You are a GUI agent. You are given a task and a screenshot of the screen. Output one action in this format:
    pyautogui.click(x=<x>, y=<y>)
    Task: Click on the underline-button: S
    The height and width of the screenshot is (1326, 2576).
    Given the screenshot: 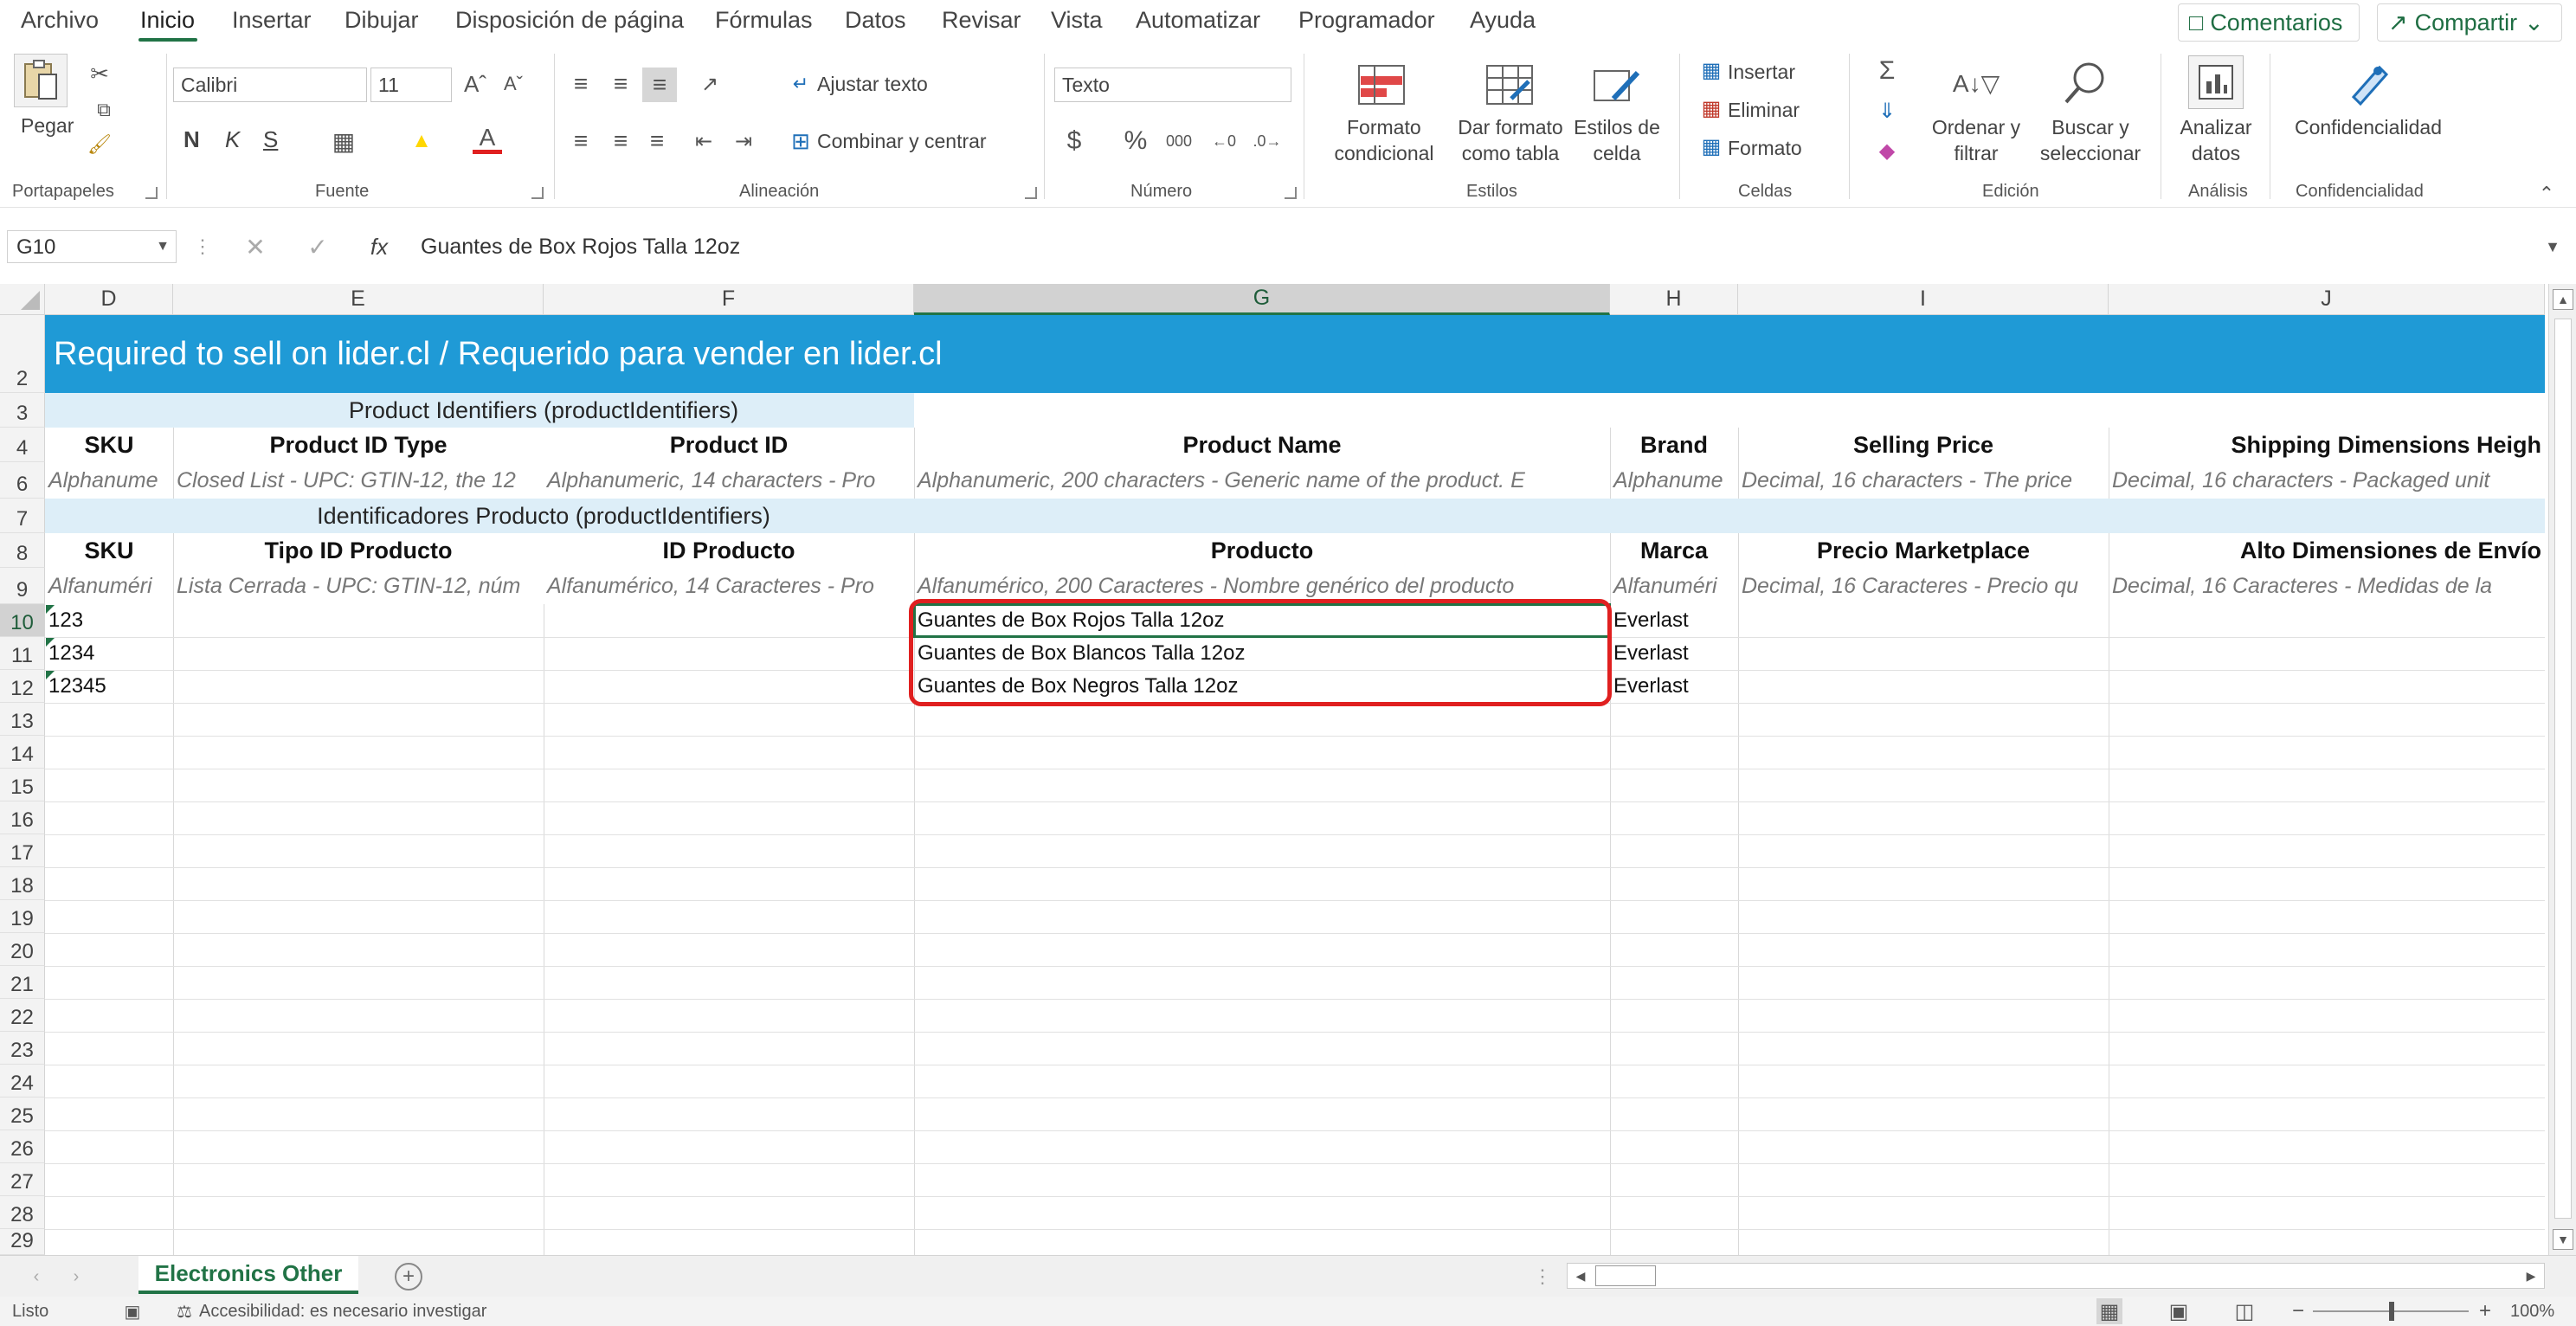 What is the action you would take?
    pyautogui.click(x=270, y=139)
    